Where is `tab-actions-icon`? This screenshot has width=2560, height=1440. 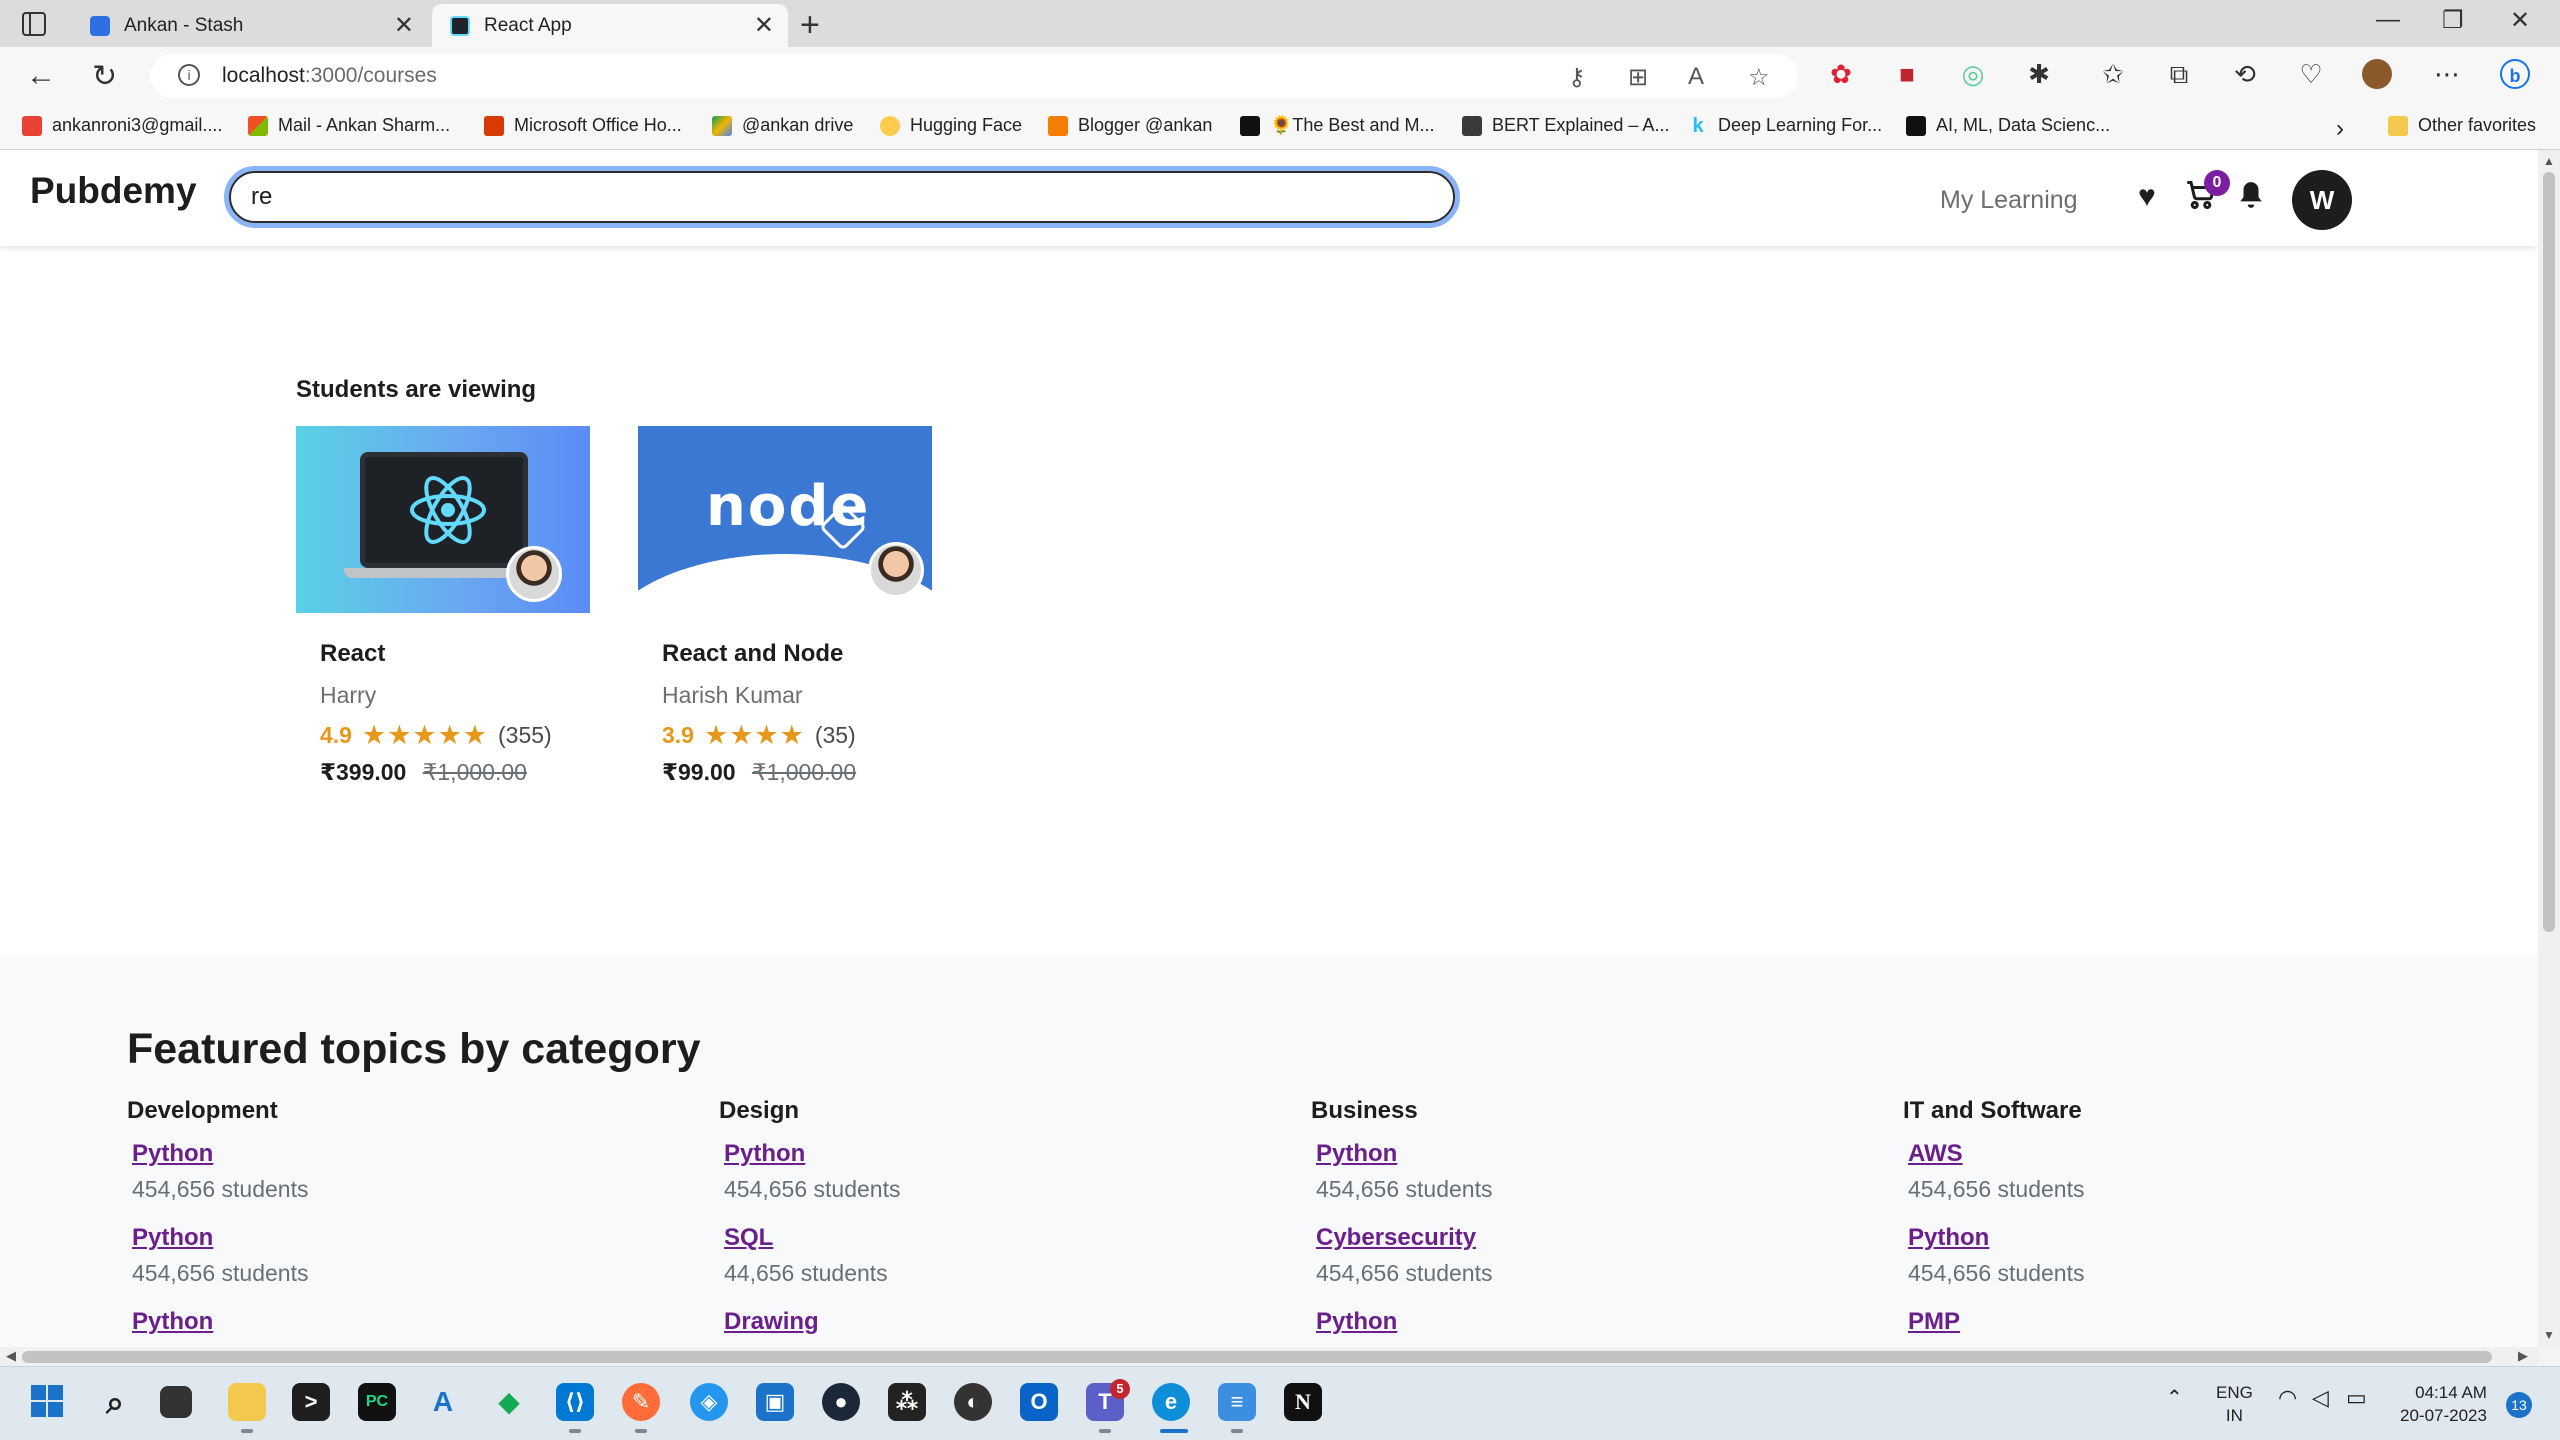
tab-actions-icon is located at coordinates (34, 24).